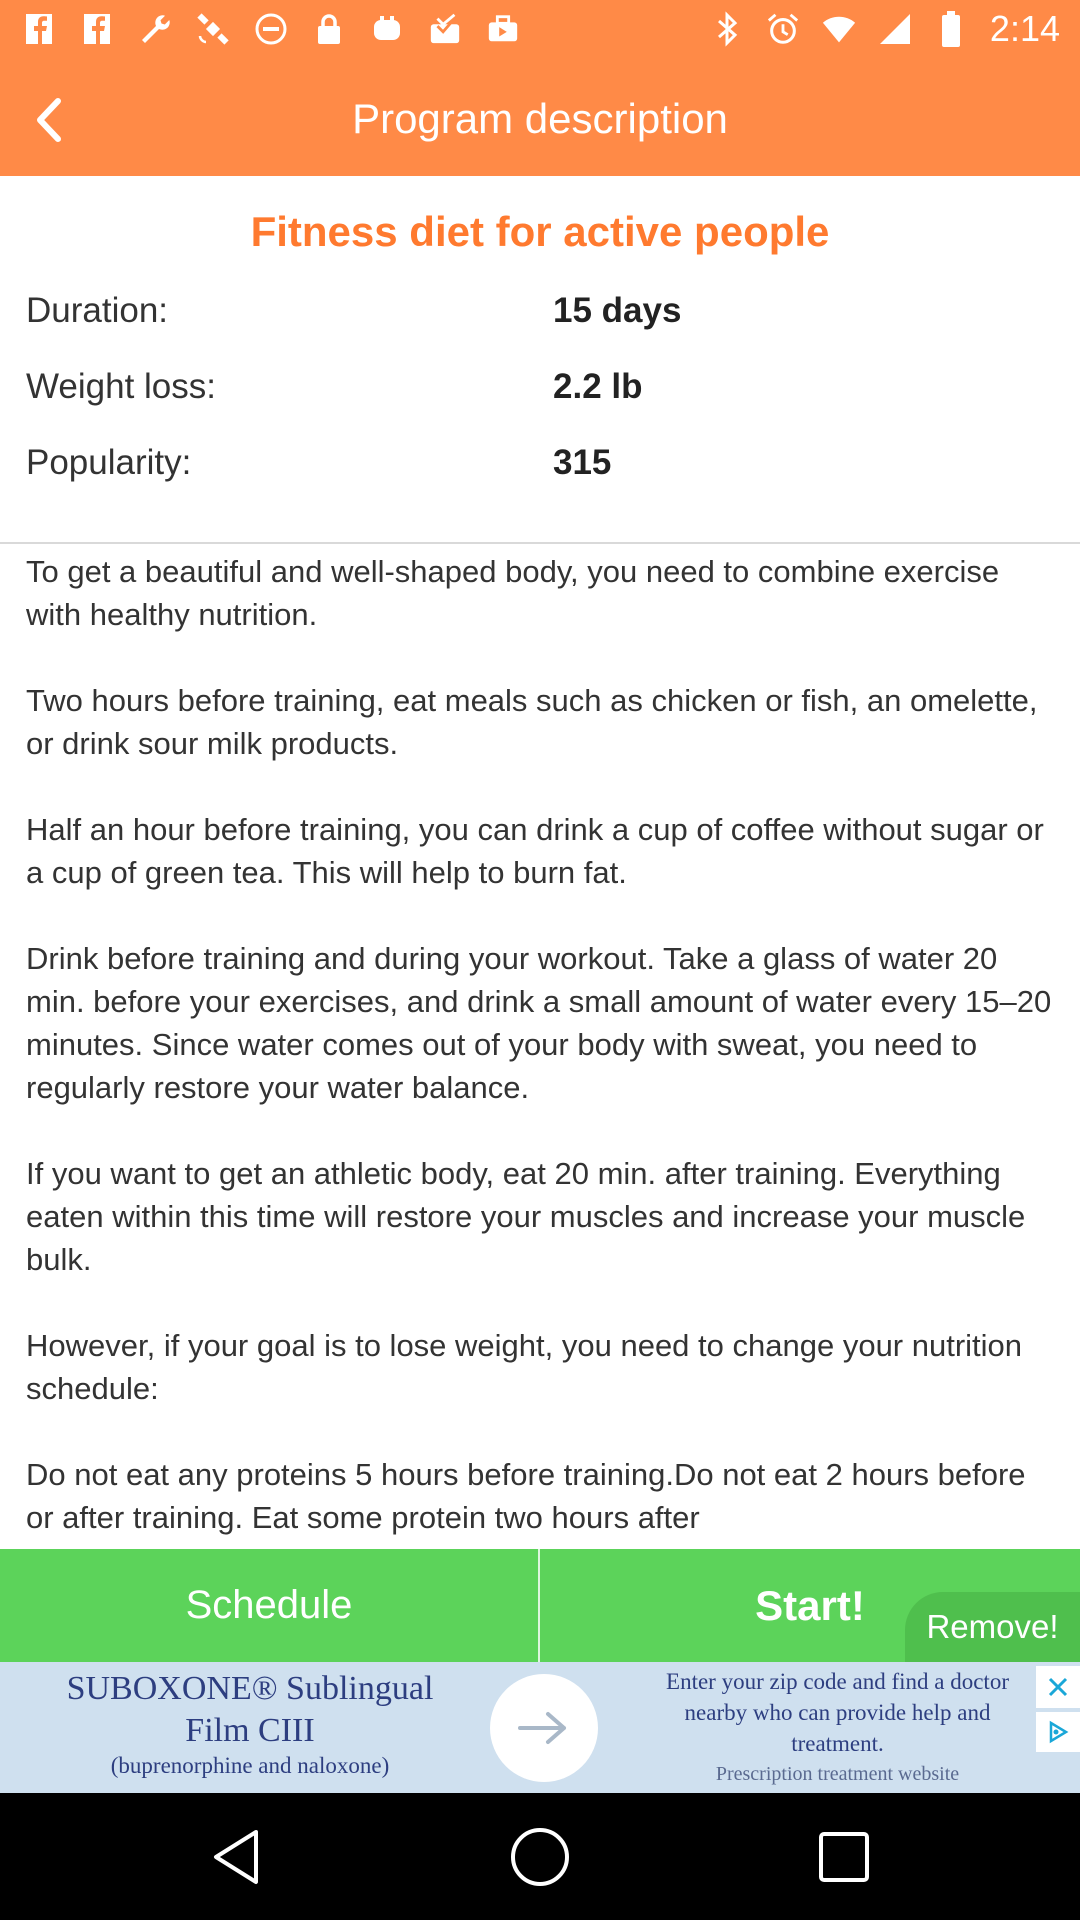 The image size is (1080, 1920). I want to click on stat-row-weight-loss: Weight loss: 2.2 lb, so click(541, 392).